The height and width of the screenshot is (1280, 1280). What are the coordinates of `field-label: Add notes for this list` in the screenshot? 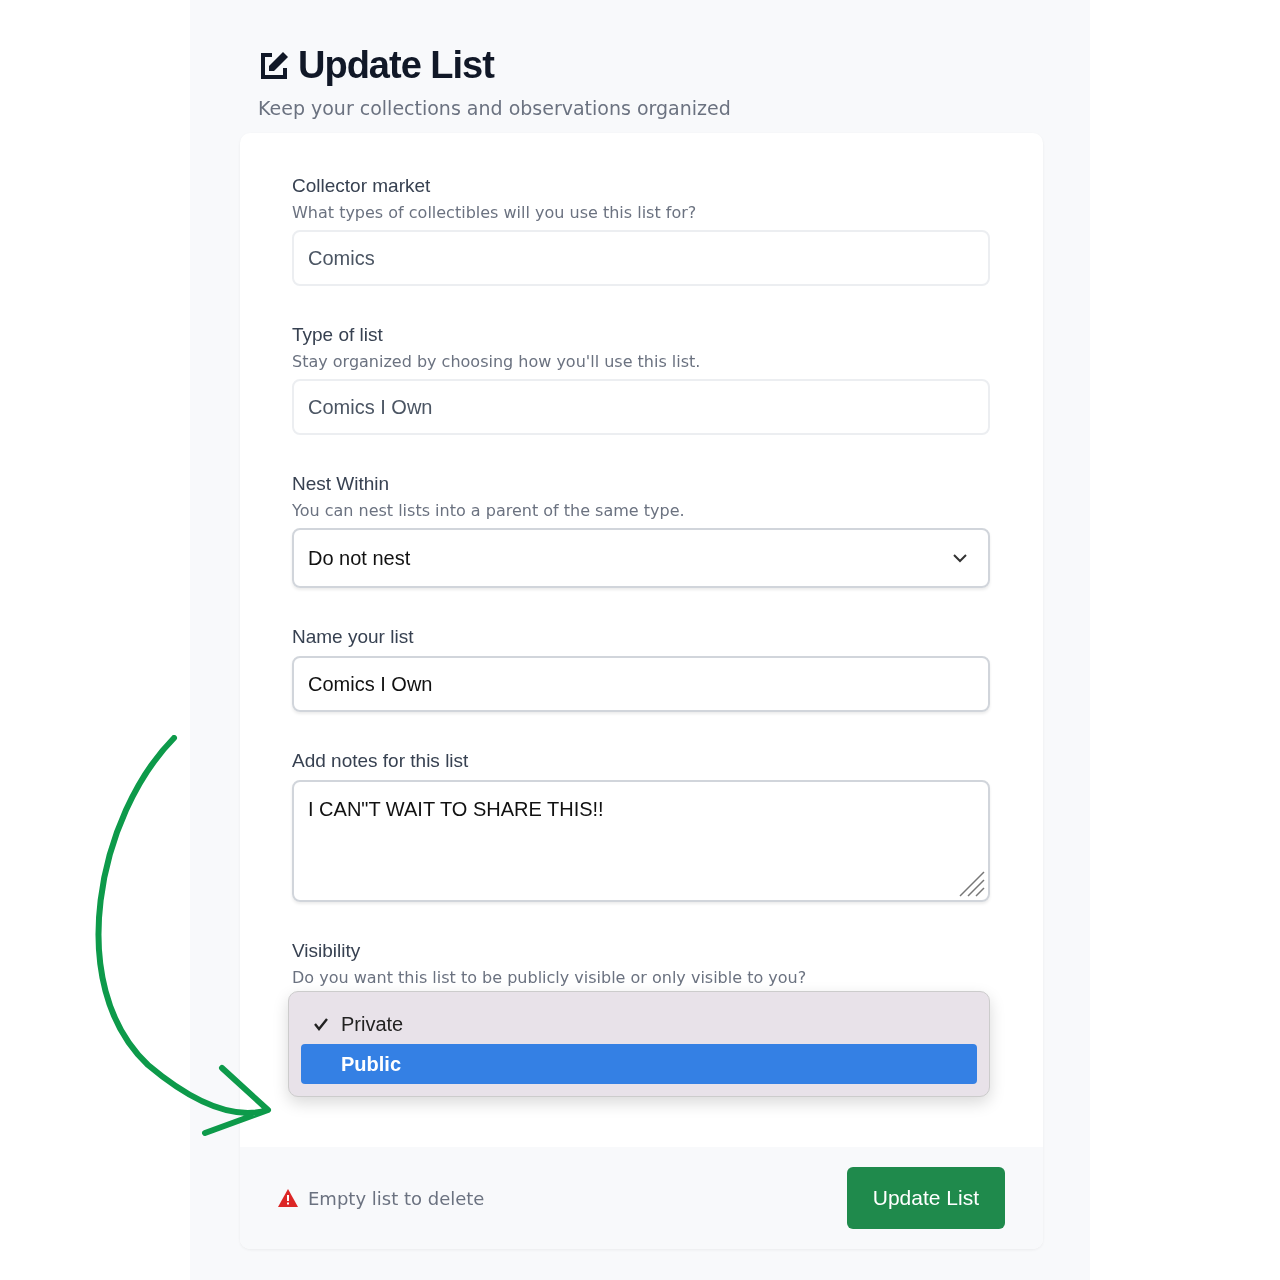 It's located at (381, 761).